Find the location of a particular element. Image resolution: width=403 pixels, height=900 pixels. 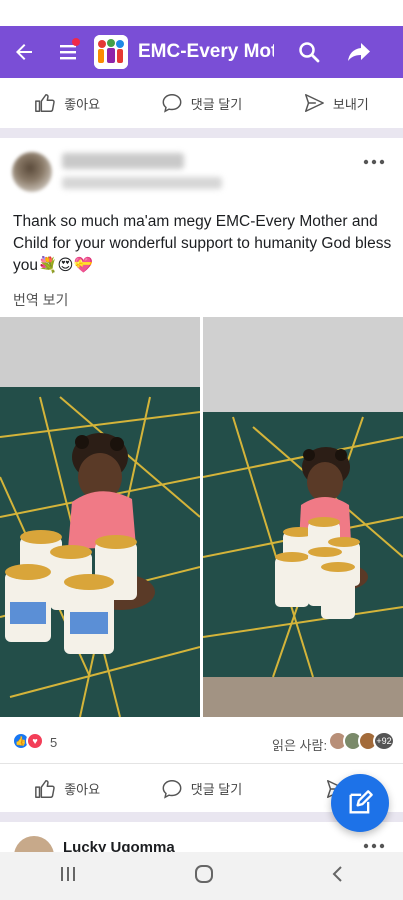

more-options-button is located at coordinates (374, 161).